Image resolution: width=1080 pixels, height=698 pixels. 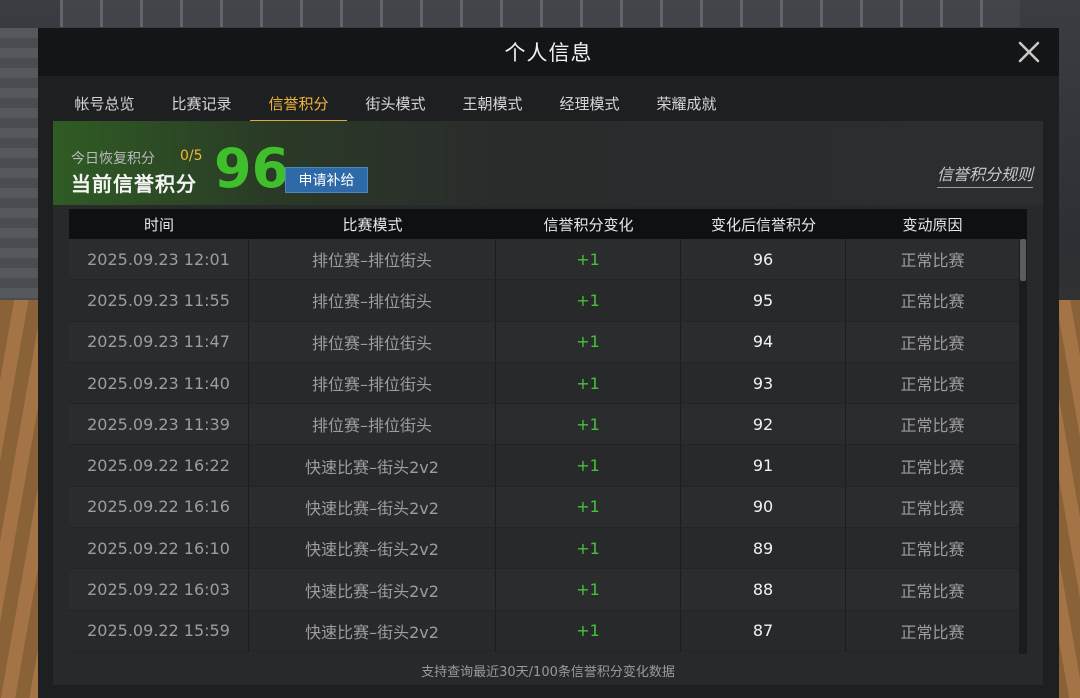 I want to click on table-row: 2025.09.23 11:55 排位赛–排位街头 +1 95 正常比赛, so click(x=544, y=301).